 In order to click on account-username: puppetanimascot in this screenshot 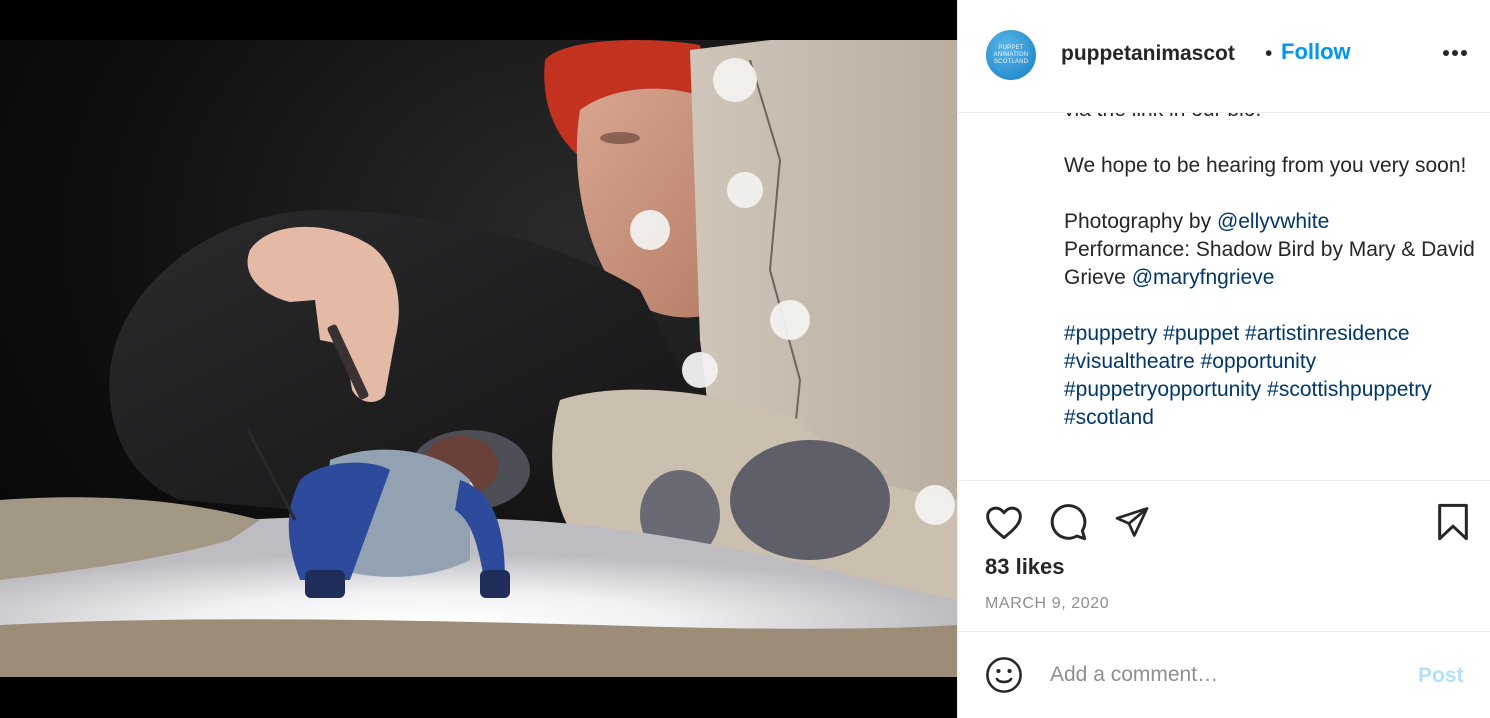, I will do `click(1148, 54)`.